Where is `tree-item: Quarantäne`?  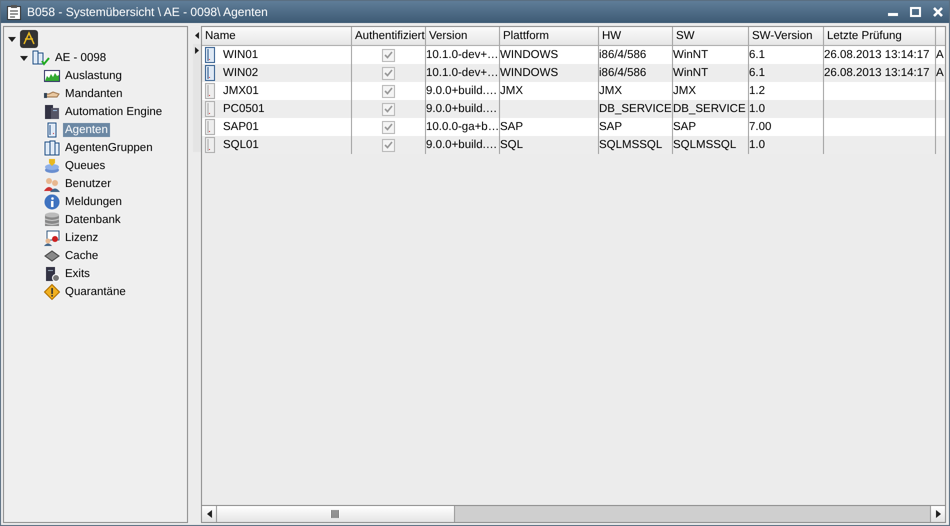
tree-item: Quarantäne is located at coordinates (95, 292).